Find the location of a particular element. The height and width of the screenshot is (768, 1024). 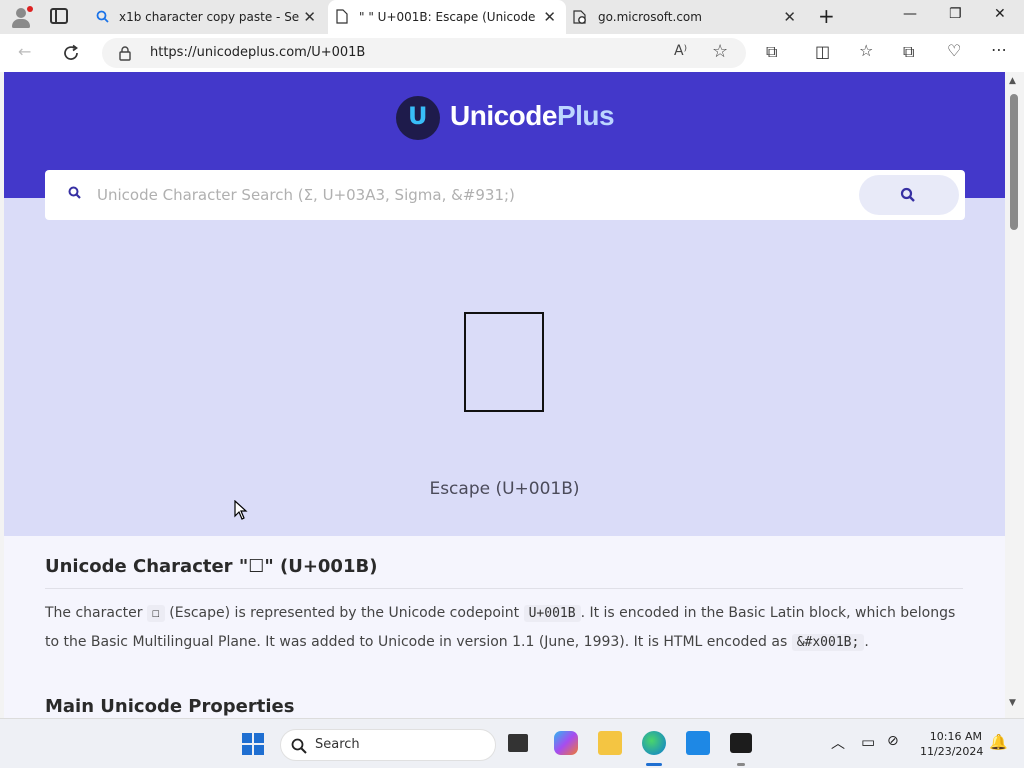

minimize-icon: — is located at coordinates (910, 14).